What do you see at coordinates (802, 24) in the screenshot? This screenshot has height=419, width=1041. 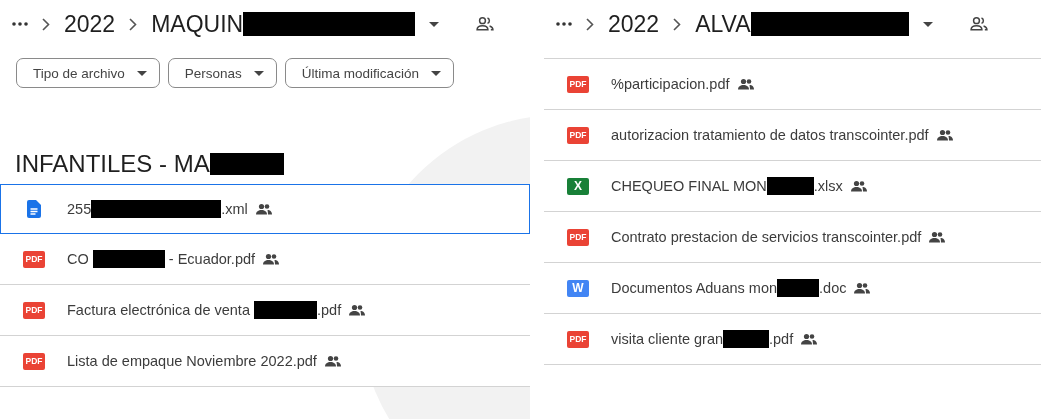 I see `folder-title: ALVA` at bounding box center [802, 24].